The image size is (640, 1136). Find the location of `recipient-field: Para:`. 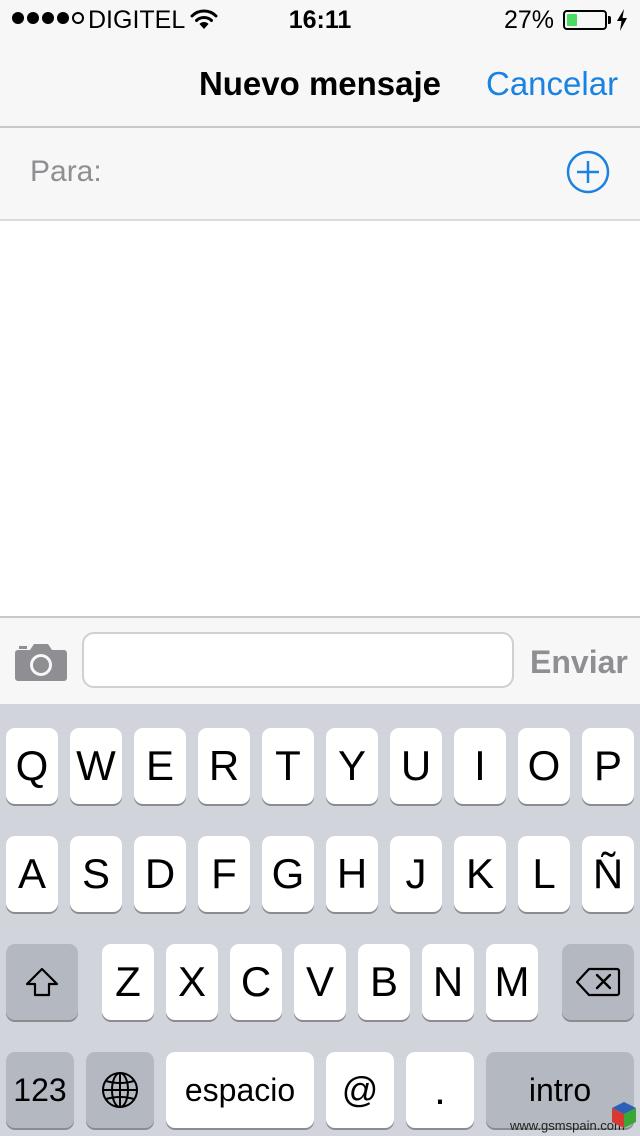

recipient-field: Para: is located at coordinates (320, 174).